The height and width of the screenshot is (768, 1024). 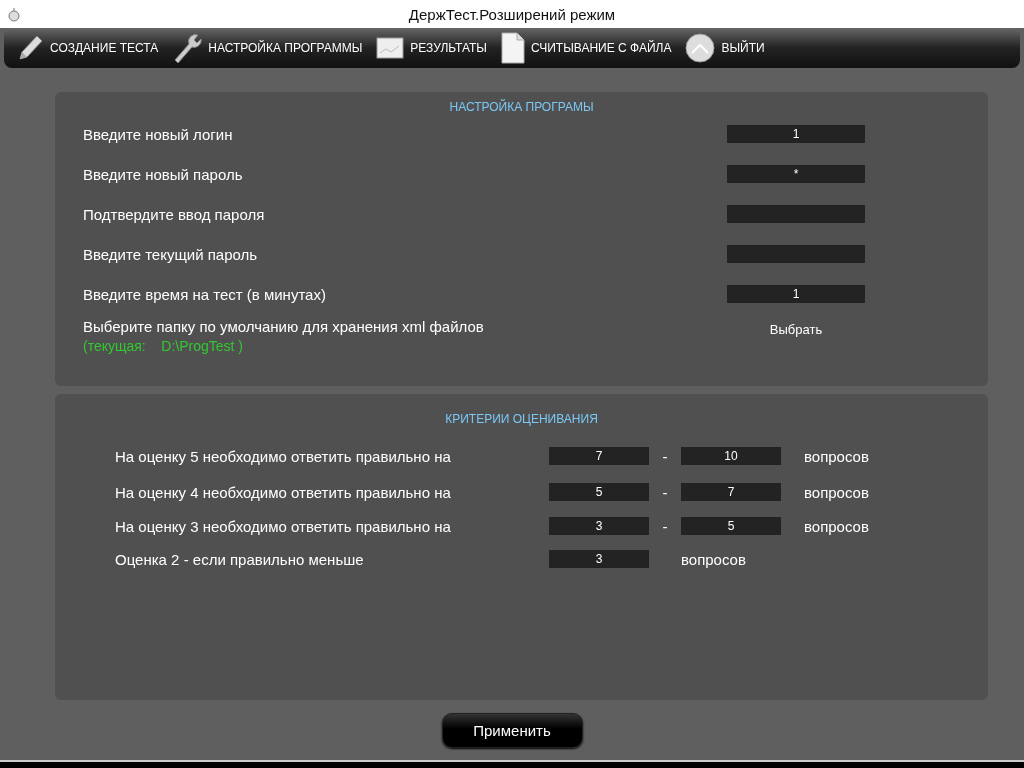 What do you see at coordinates (30, 48) in the screenshot?
I see `pencil-icon` at bounding box center [30, 48].